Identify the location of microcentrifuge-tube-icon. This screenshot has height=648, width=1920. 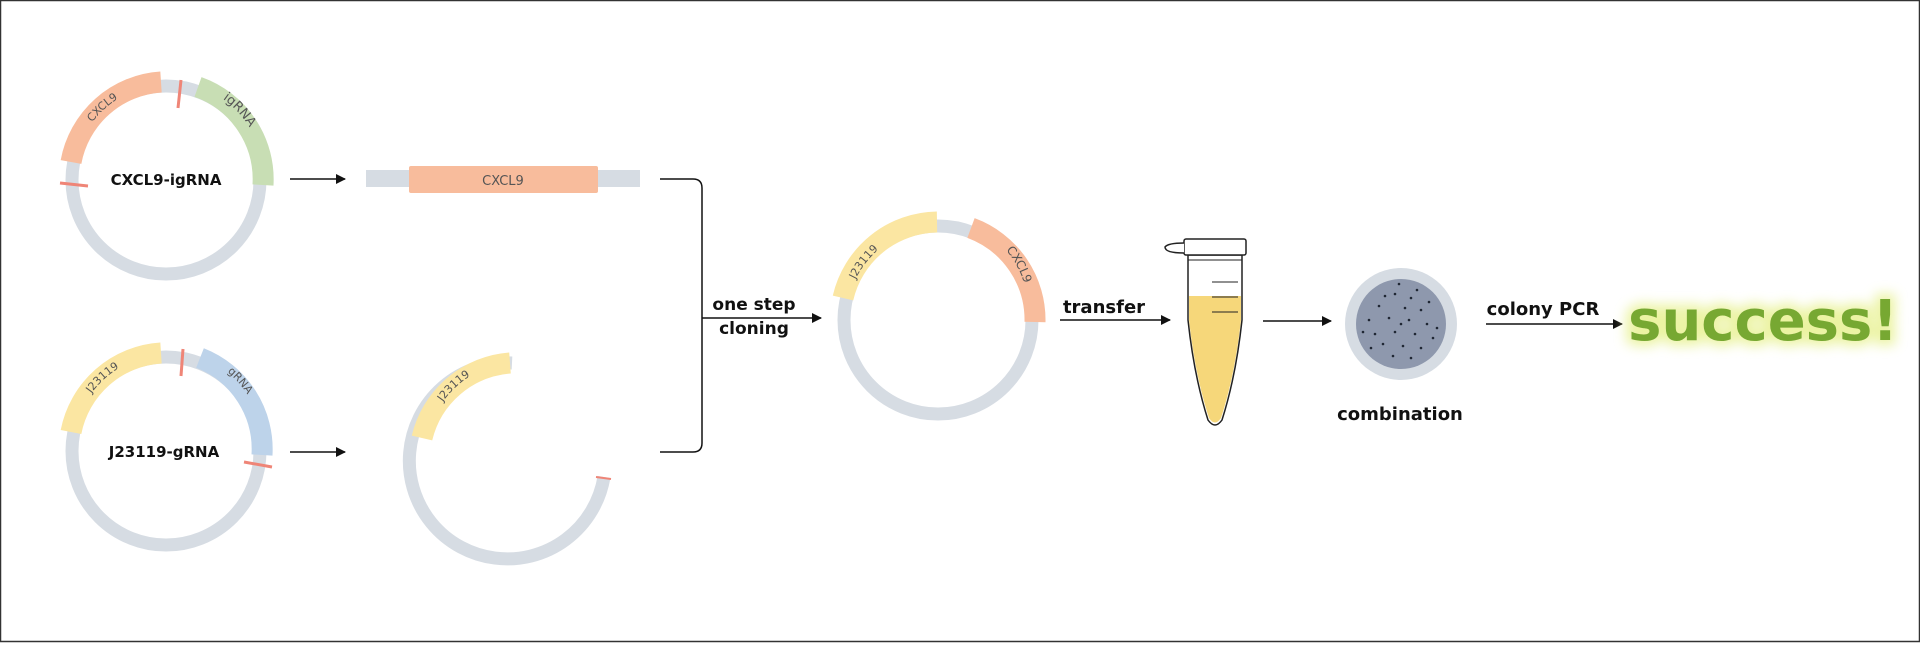
(1205, 332).